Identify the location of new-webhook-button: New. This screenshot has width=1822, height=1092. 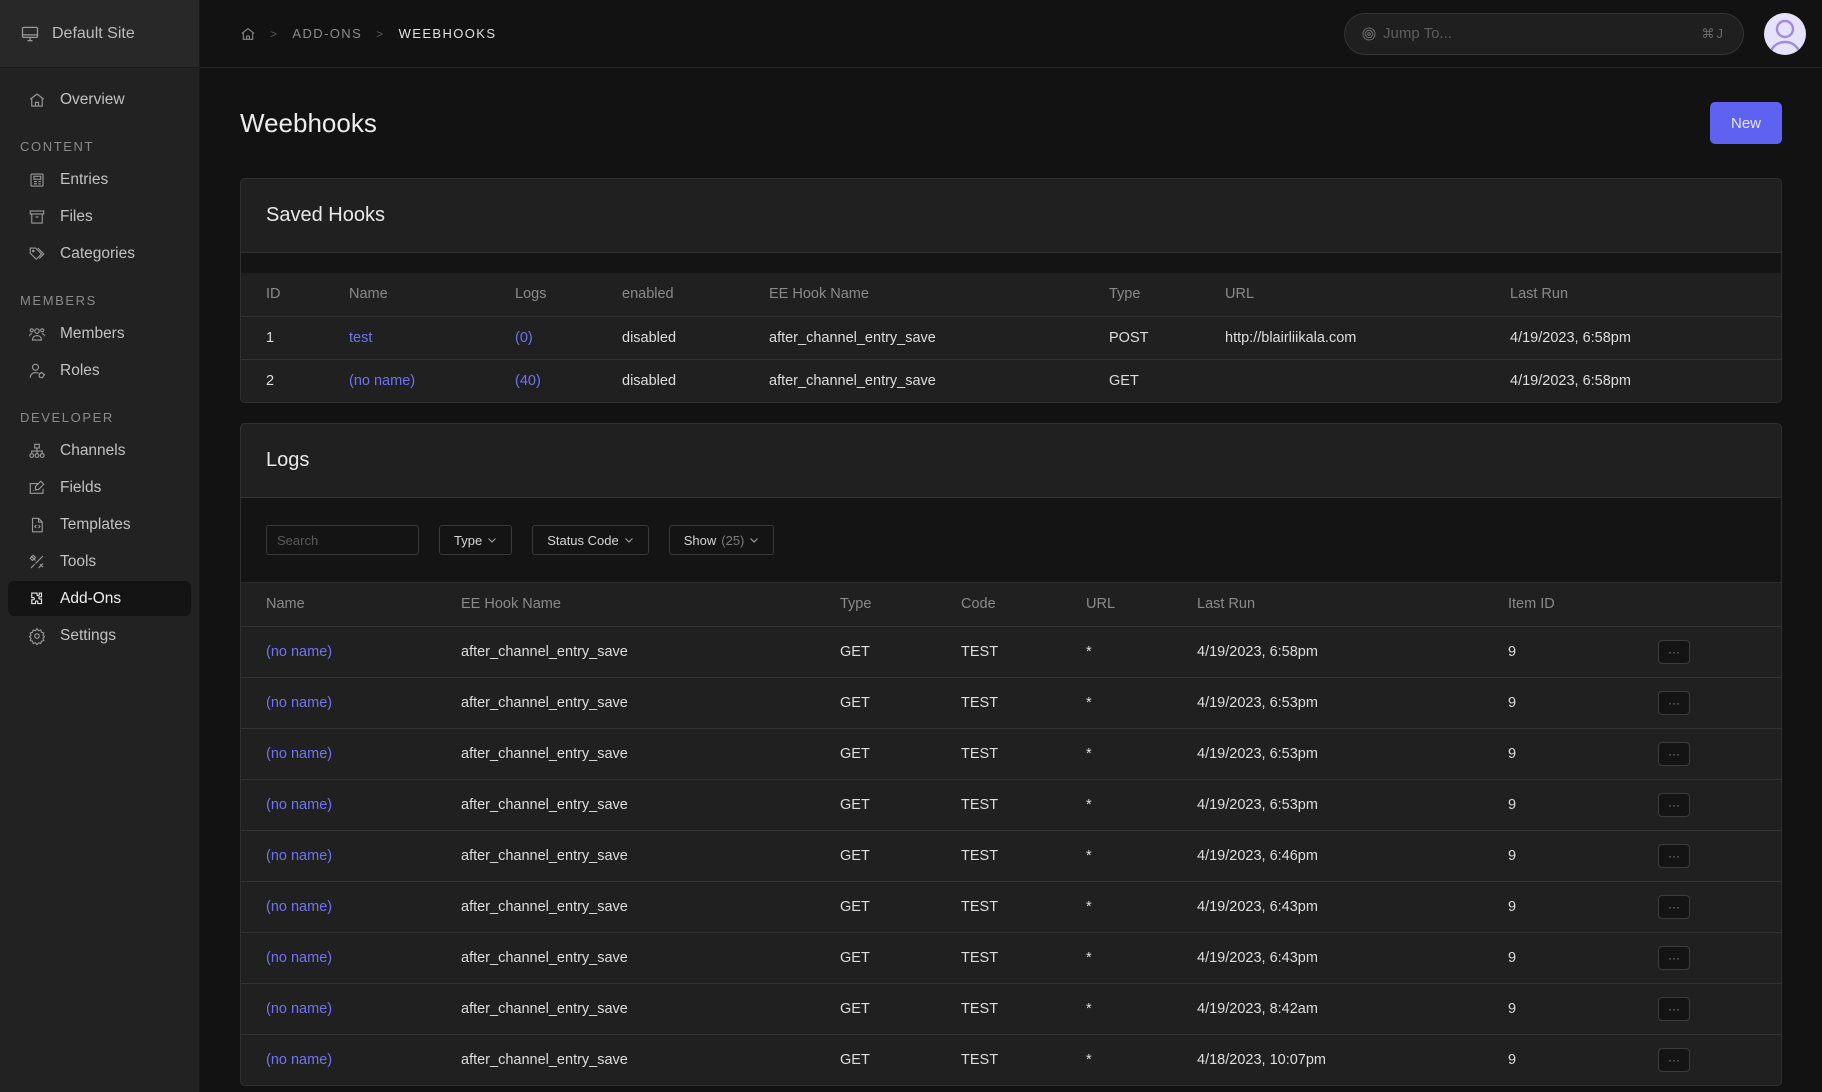
(1745, 123).